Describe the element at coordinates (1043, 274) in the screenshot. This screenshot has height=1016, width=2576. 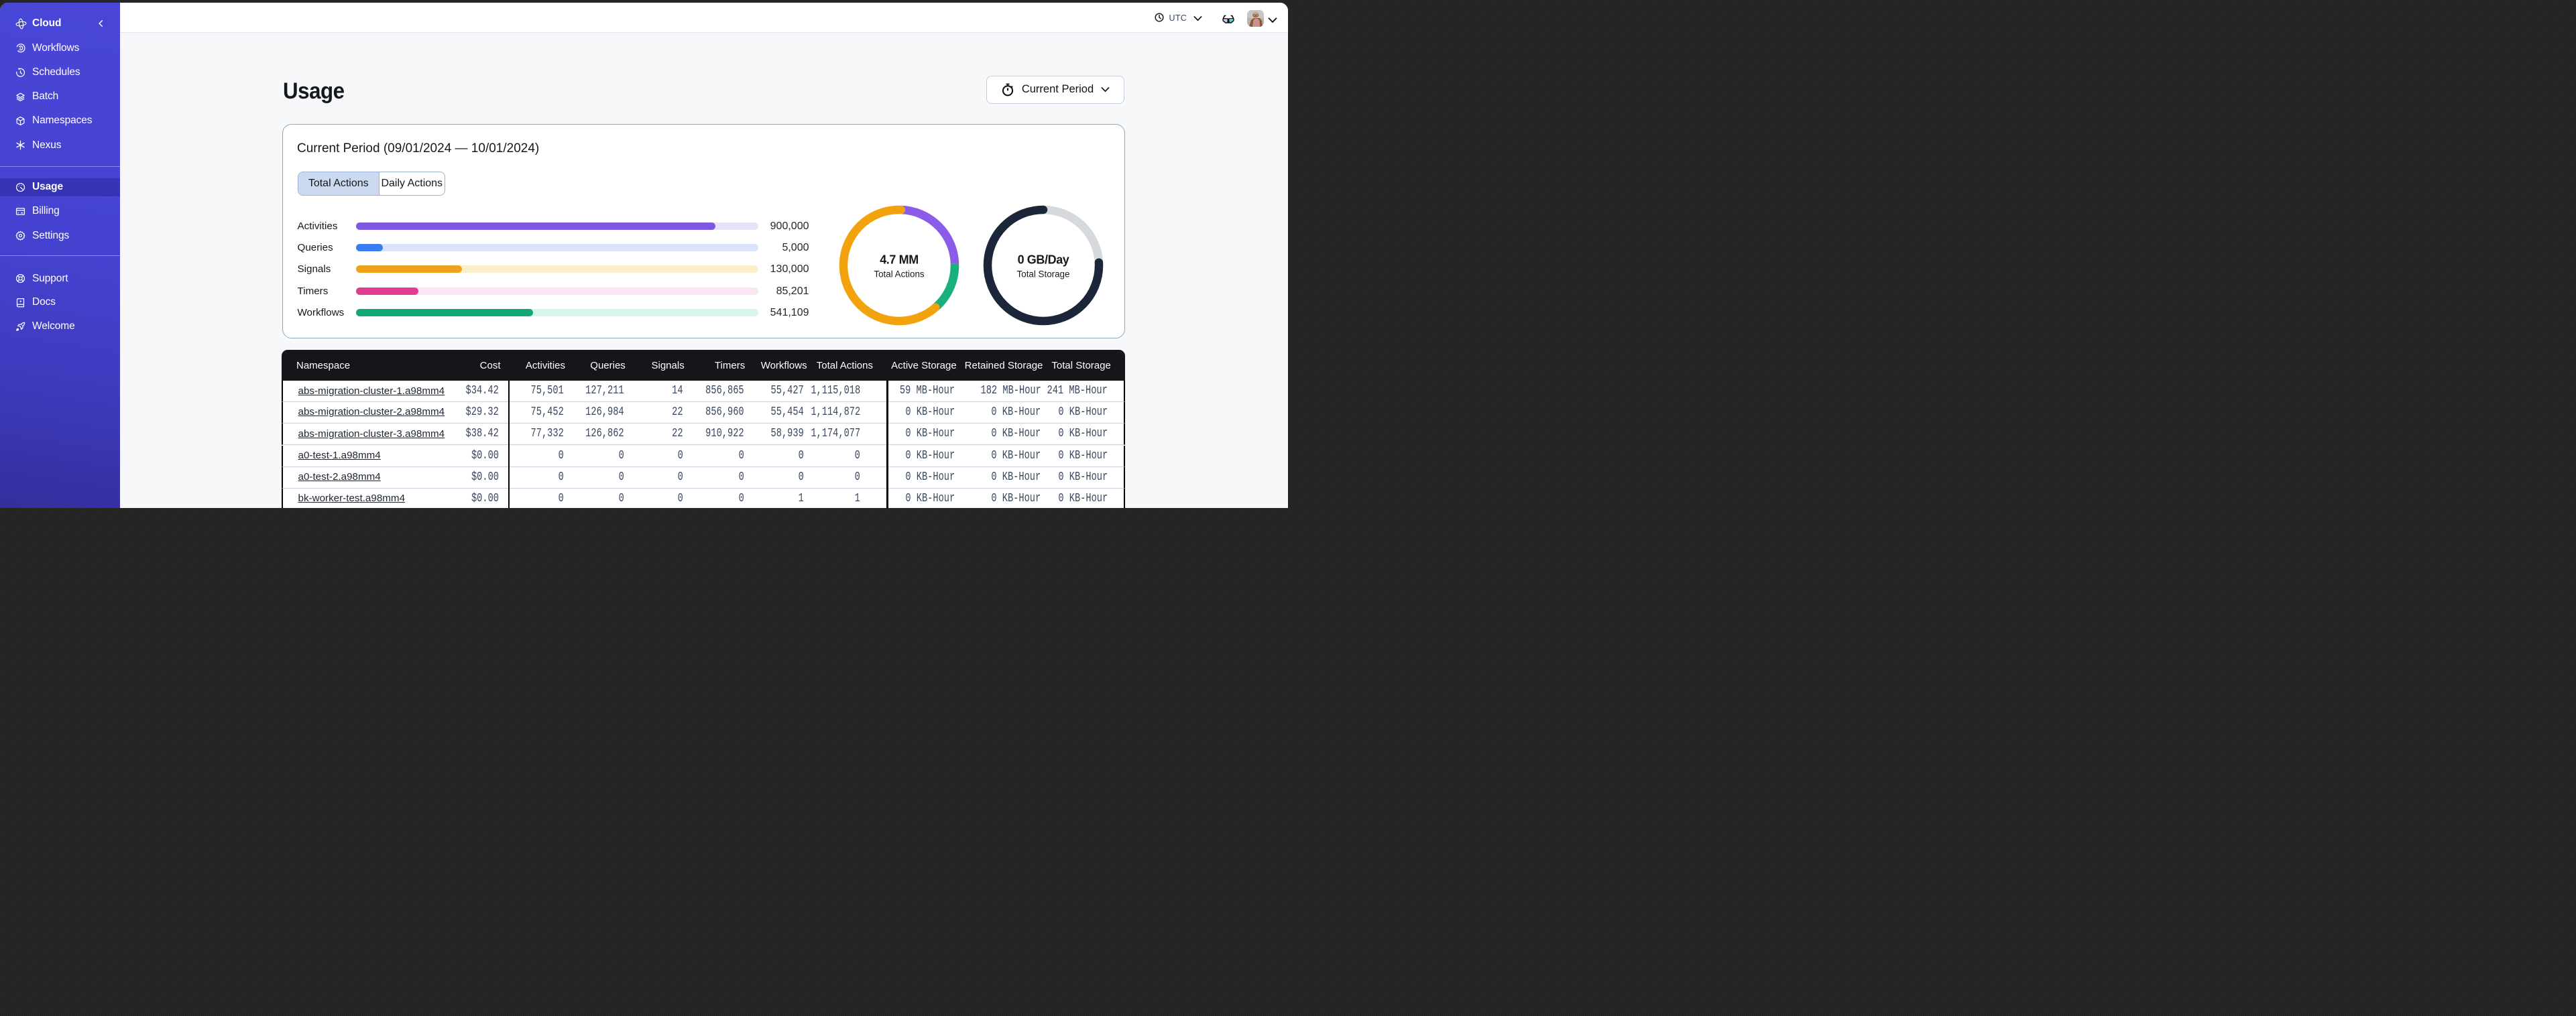
I see `svg-text: Total Storage` at that location.